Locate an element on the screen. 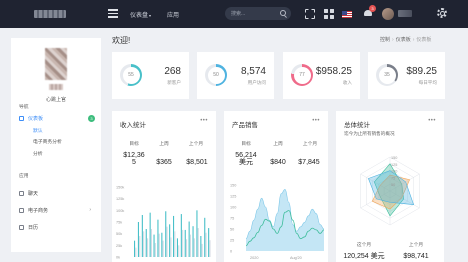 Image resolution: width=468 pixels, height=262 pixels. breadcrumb-item: 控制 is located at coordinates (385, 40).